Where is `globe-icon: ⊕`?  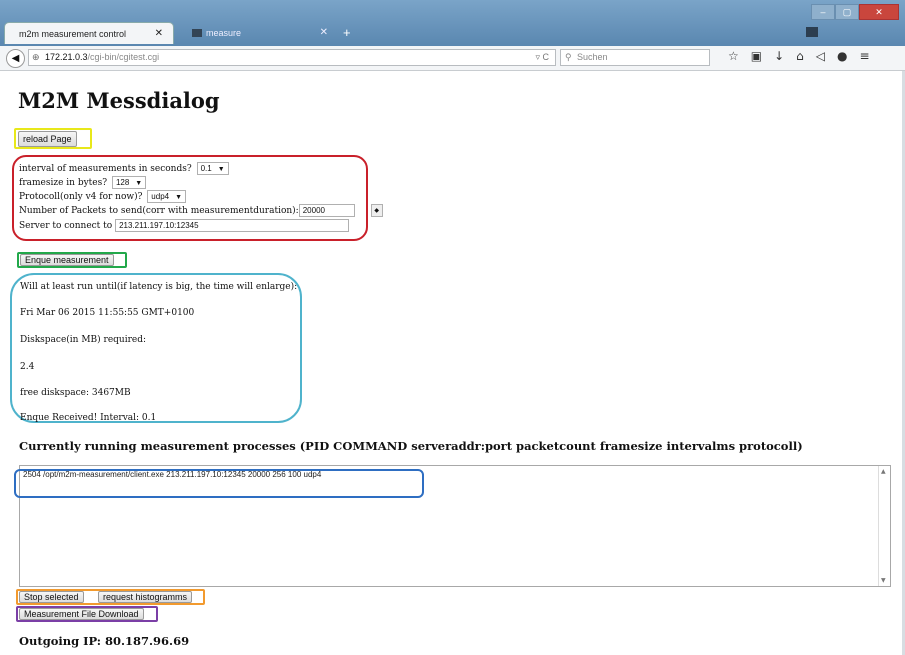 globe-icon: ⊕ is located at coordinates (36, 57).